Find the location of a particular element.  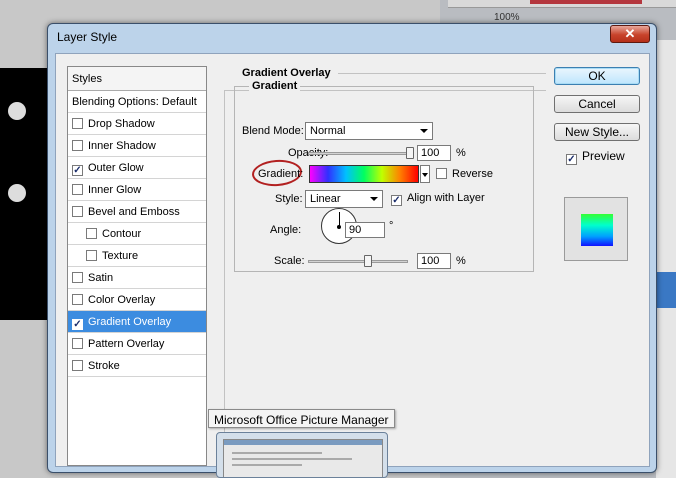

opacity-slider-thumb is located at coordinates (409, 153).